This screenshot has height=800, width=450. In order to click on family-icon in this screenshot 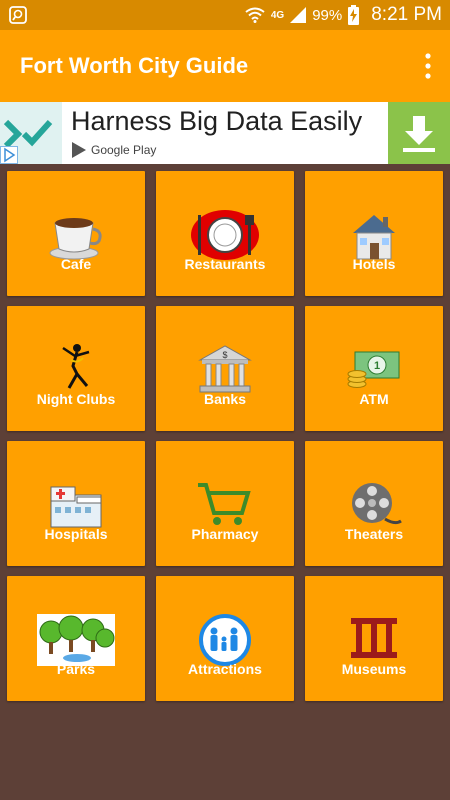, I will do `click(225, 640)`.